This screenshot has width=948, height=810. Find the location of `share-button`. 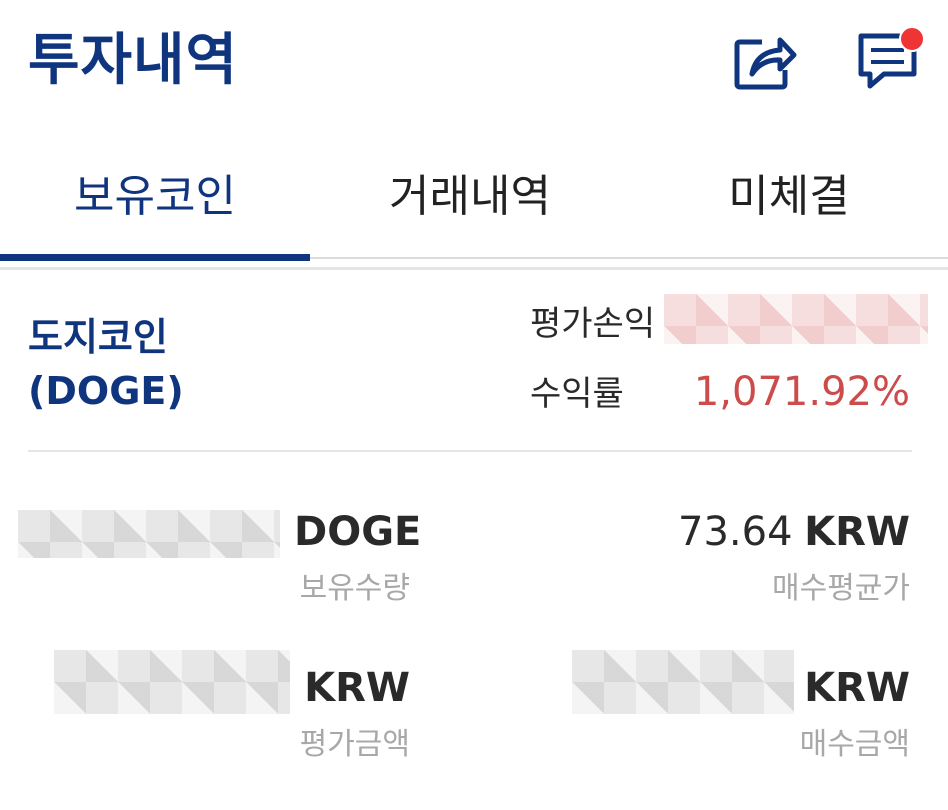

share-button is located at coordinates (765, 61).